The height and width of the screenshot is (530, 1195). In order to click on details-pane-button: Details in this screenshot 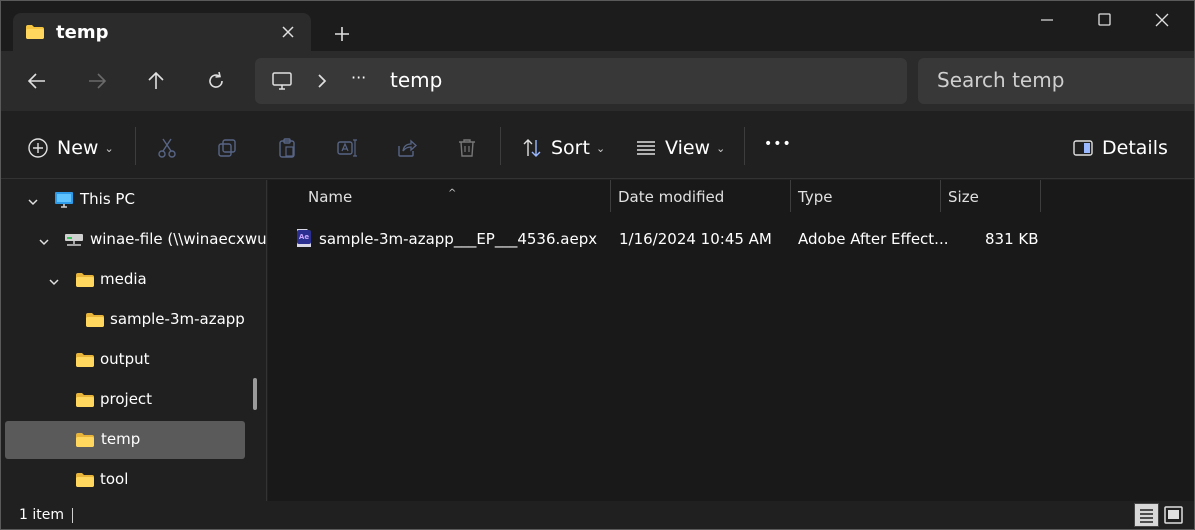, I will do `click(1120, 148)`.